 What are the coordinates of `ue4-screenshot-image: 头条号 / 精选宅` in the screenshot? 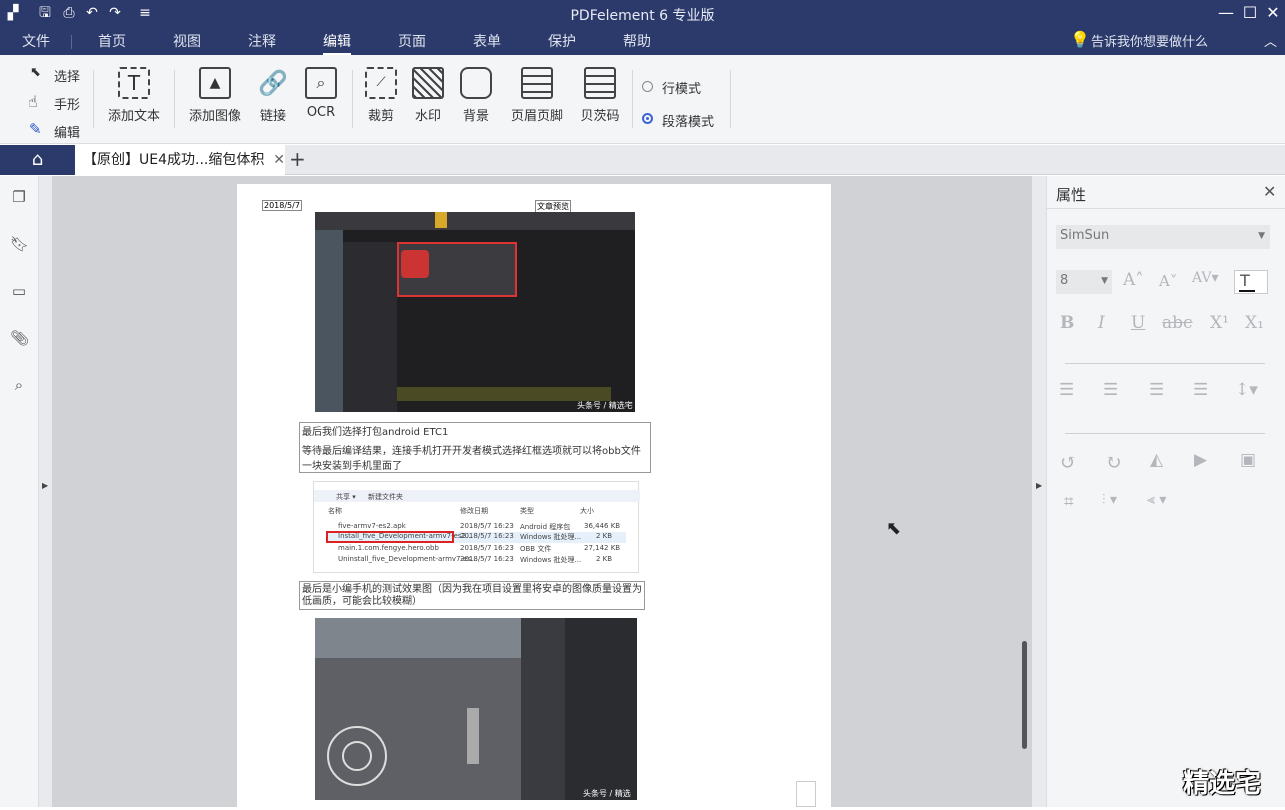 It's located at (475, 312).